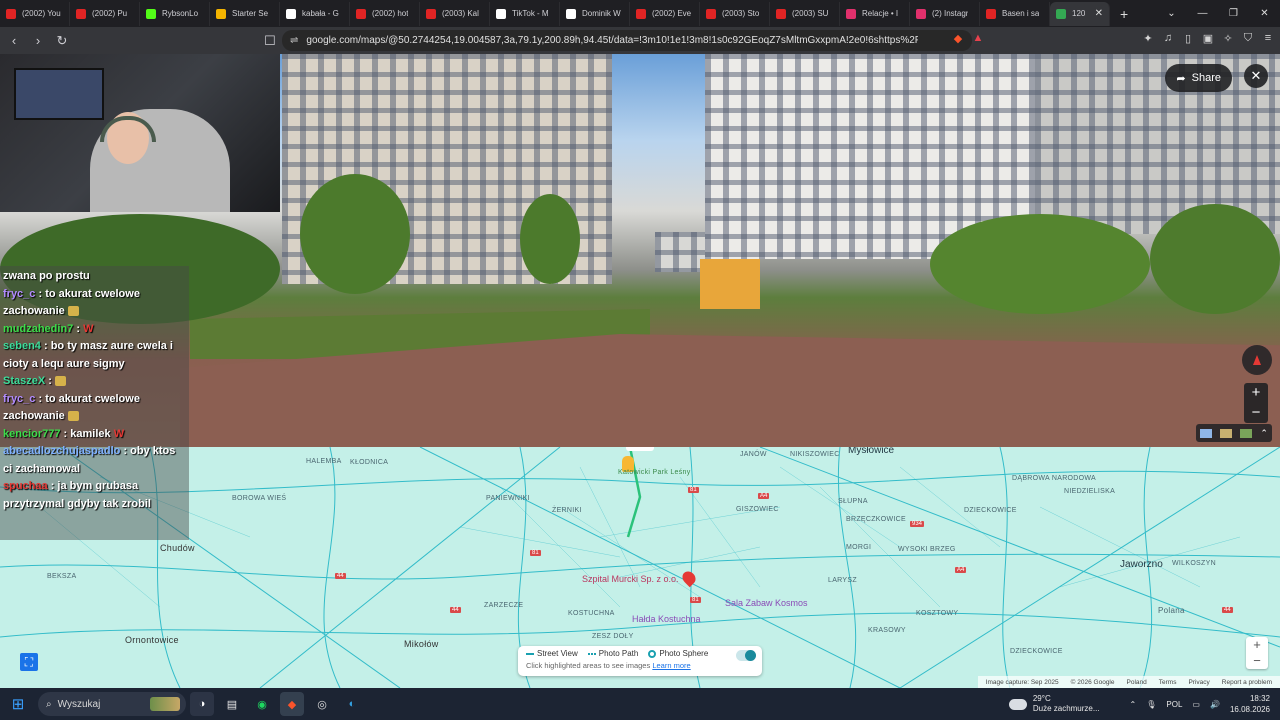 This screenshot has width=1280, height=720. I want to click on start-button: ⊞, so click(18, 704).